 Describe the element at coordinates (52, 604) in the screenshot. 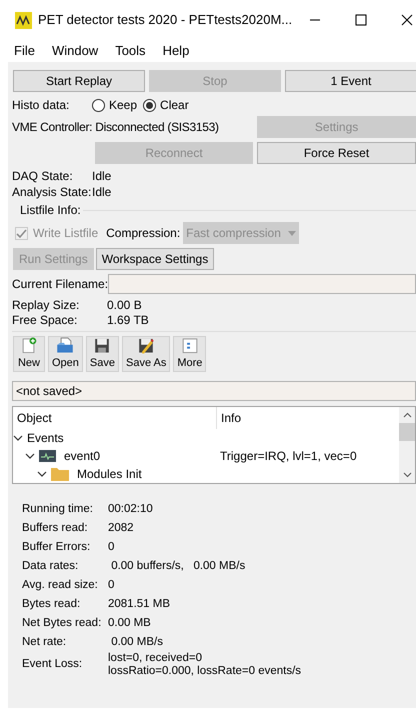

I see `stat-label: Bytes read:` at that location.